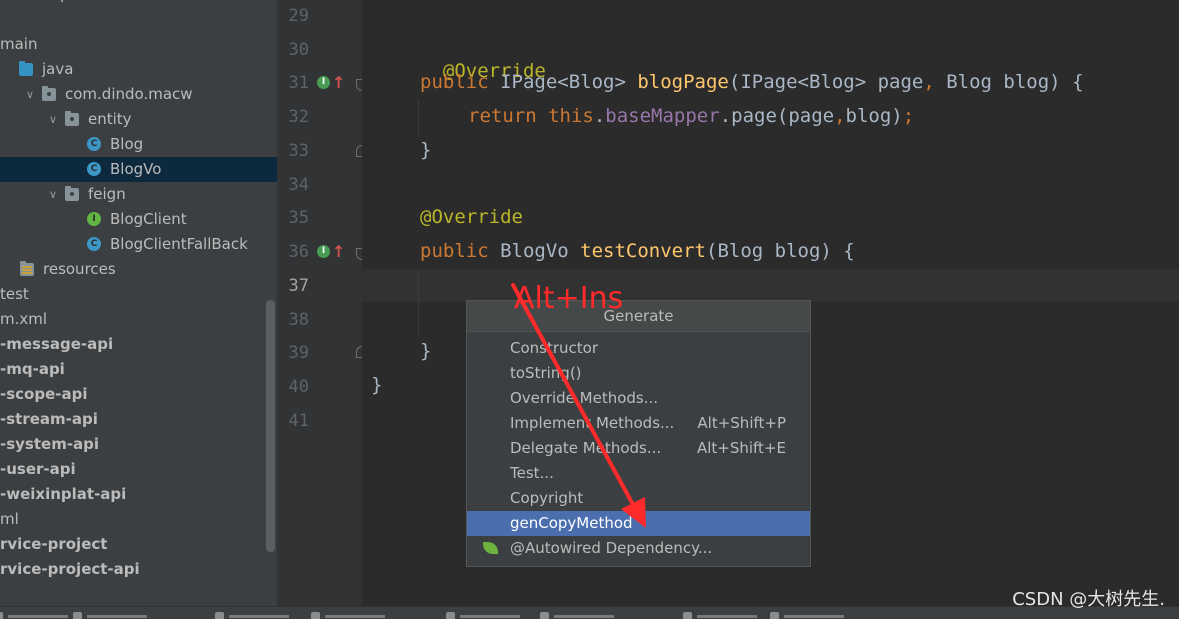 This screenshot has height=619, width=1179. I want to click on watermark: CSDN @大树先生., so click(1088, 599).